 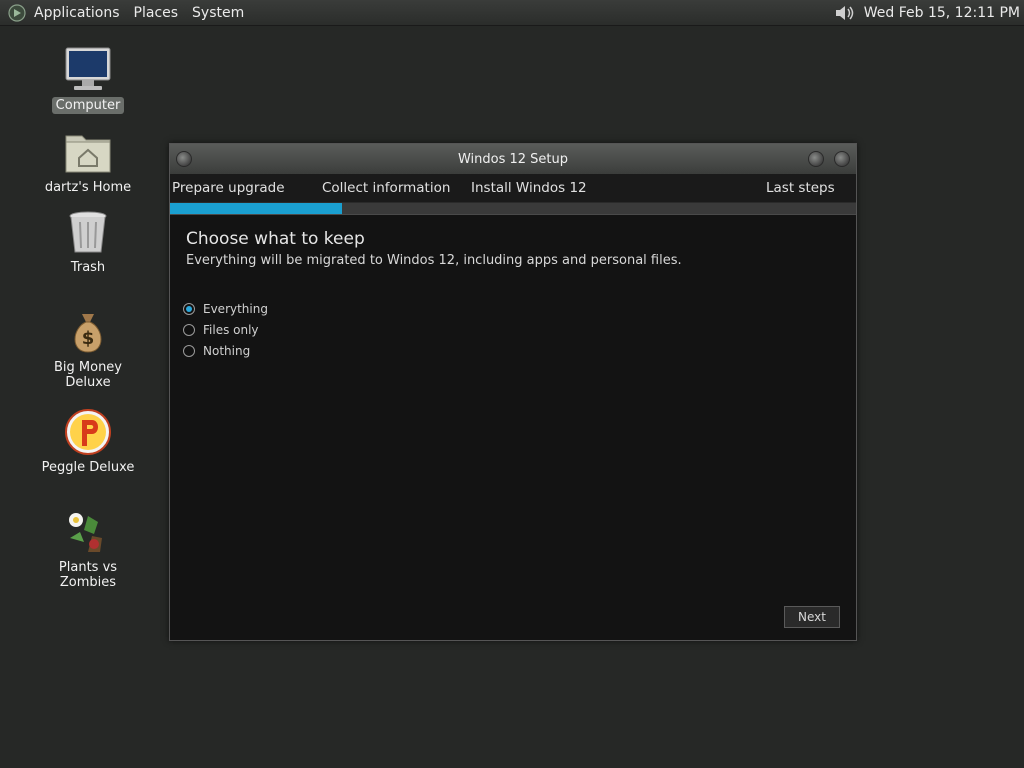 I want to click on window-title: Windos 12 Setup, so click(x=513, y=159).